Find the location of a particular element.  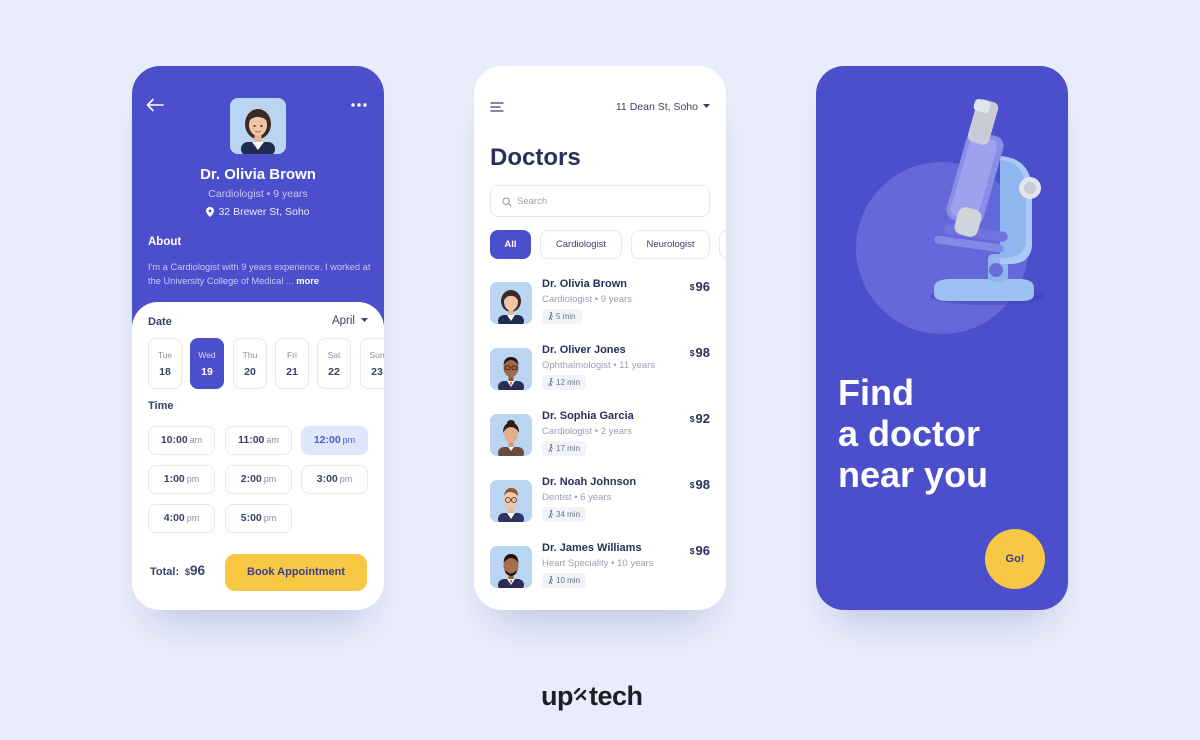

time-slot: 10:00 am is located at coordinates (181, 440).